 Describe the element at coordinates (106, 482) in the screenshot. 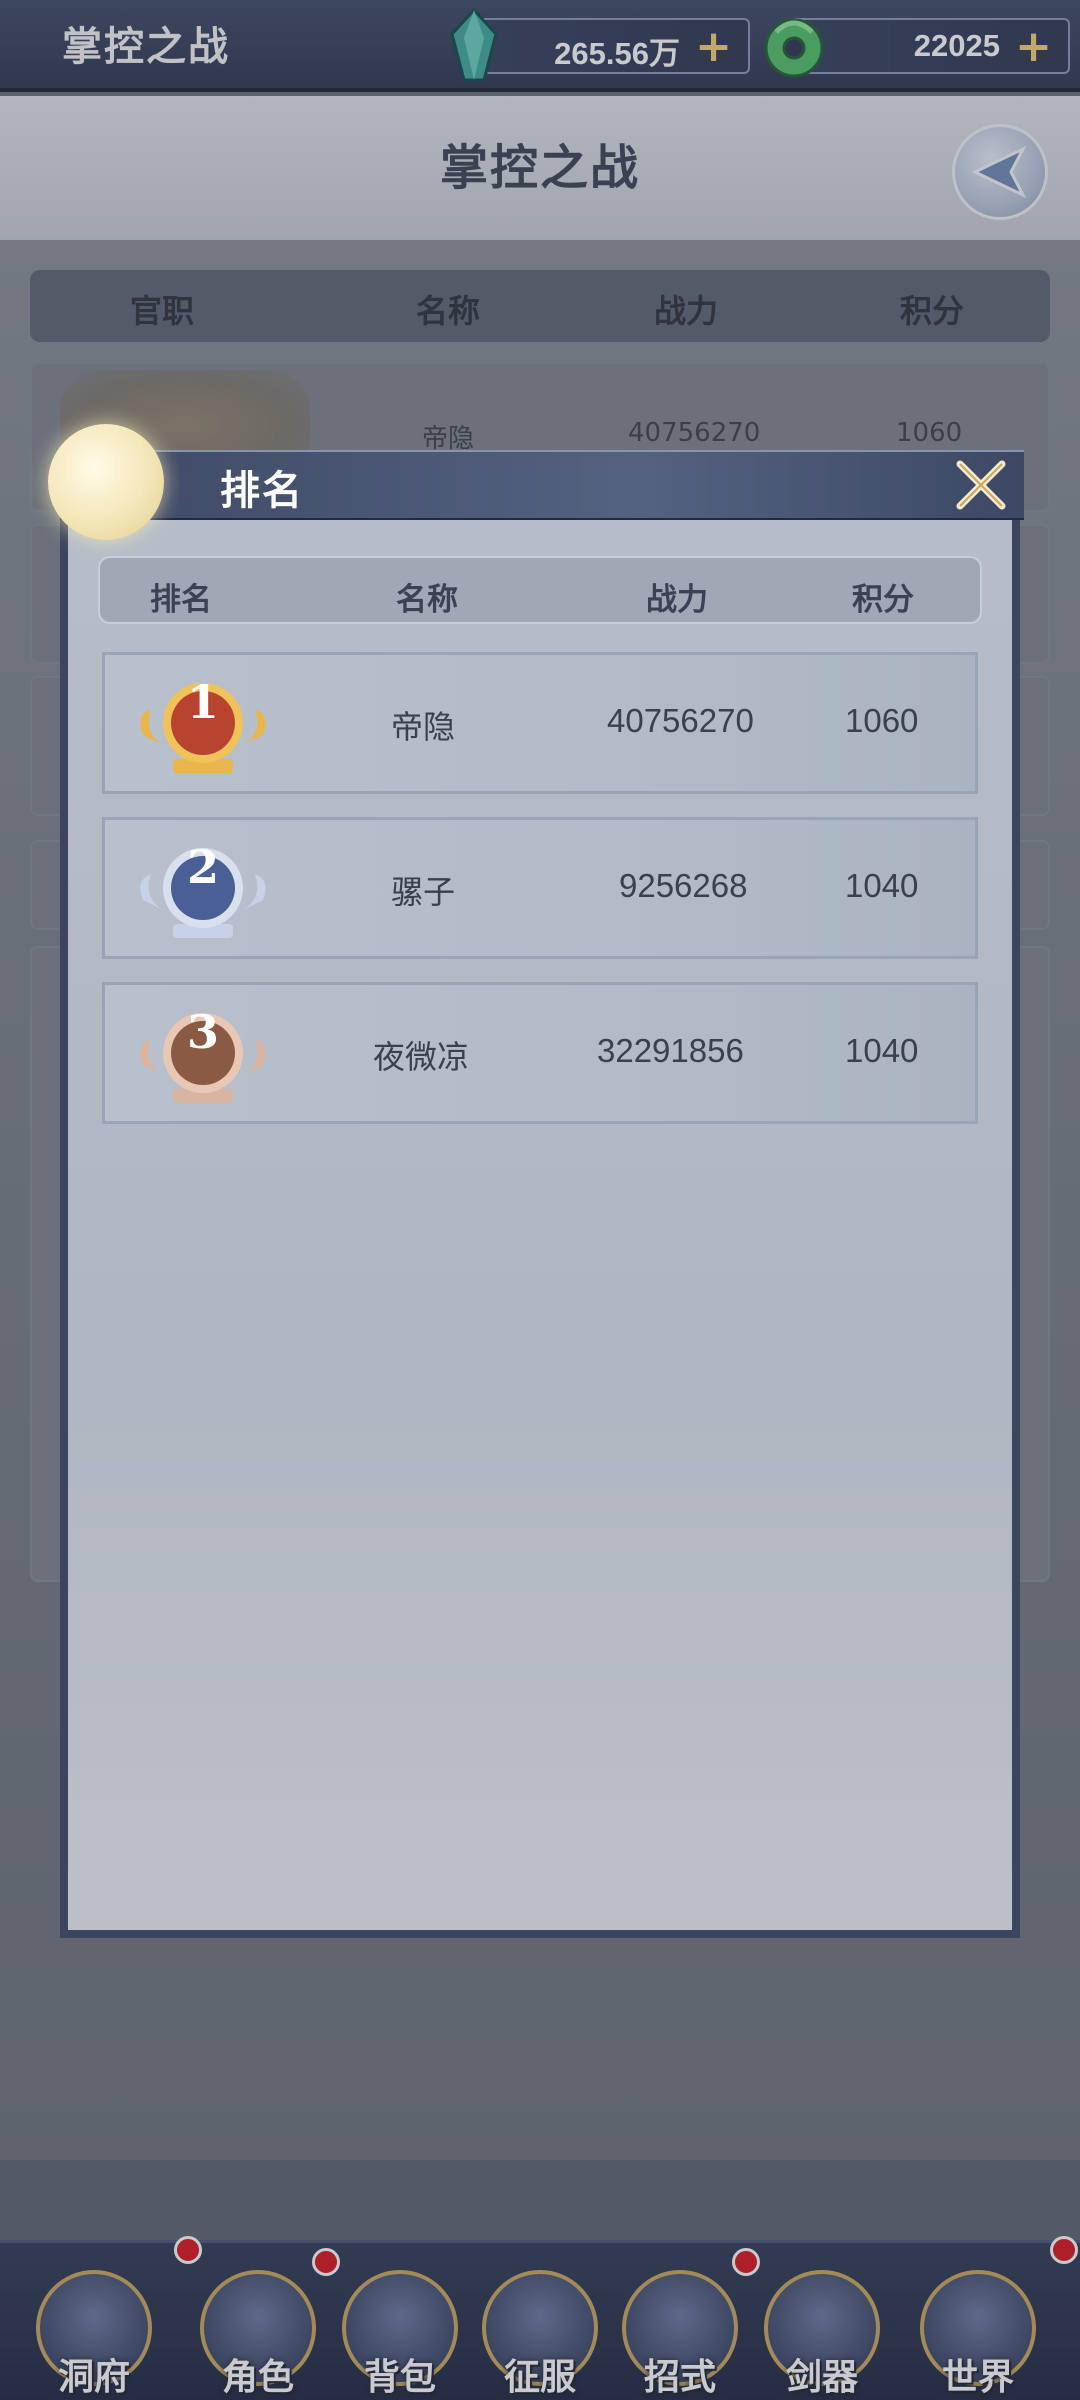

I see `moon-decoration-icon` at that location.